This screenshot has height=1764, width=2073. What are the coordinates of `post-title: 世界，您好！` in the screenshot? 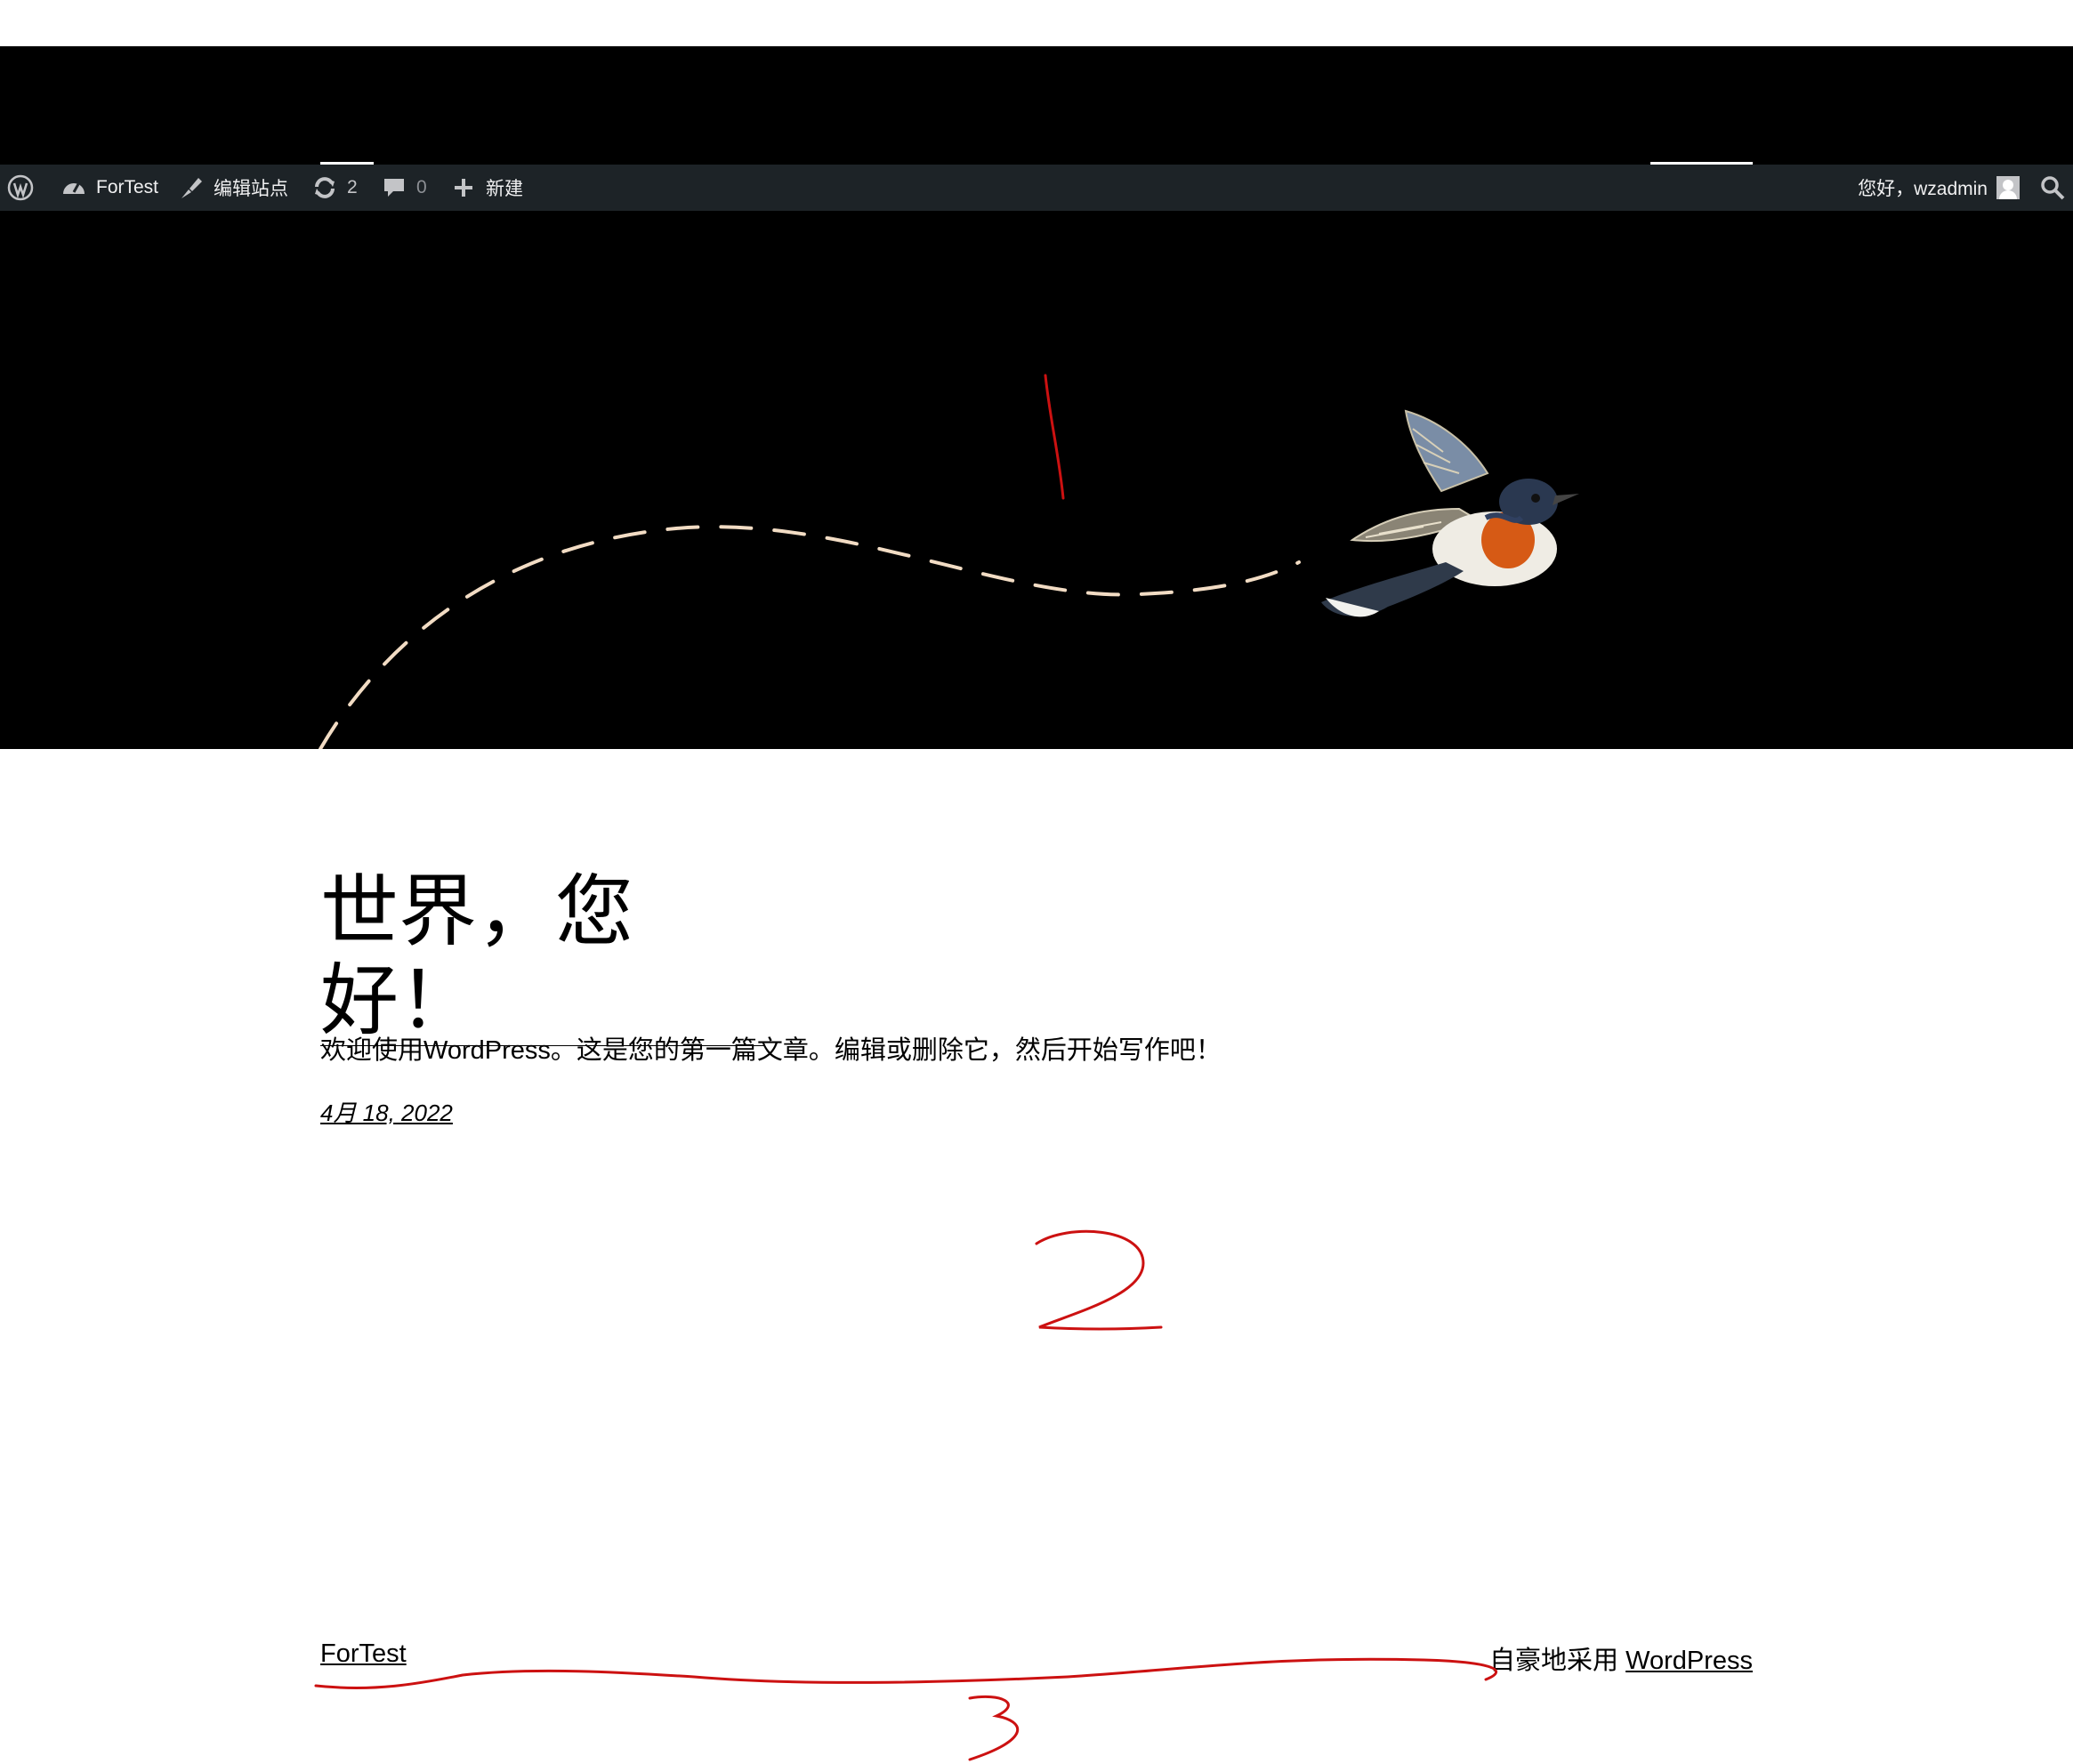 It's located at (542, 956).